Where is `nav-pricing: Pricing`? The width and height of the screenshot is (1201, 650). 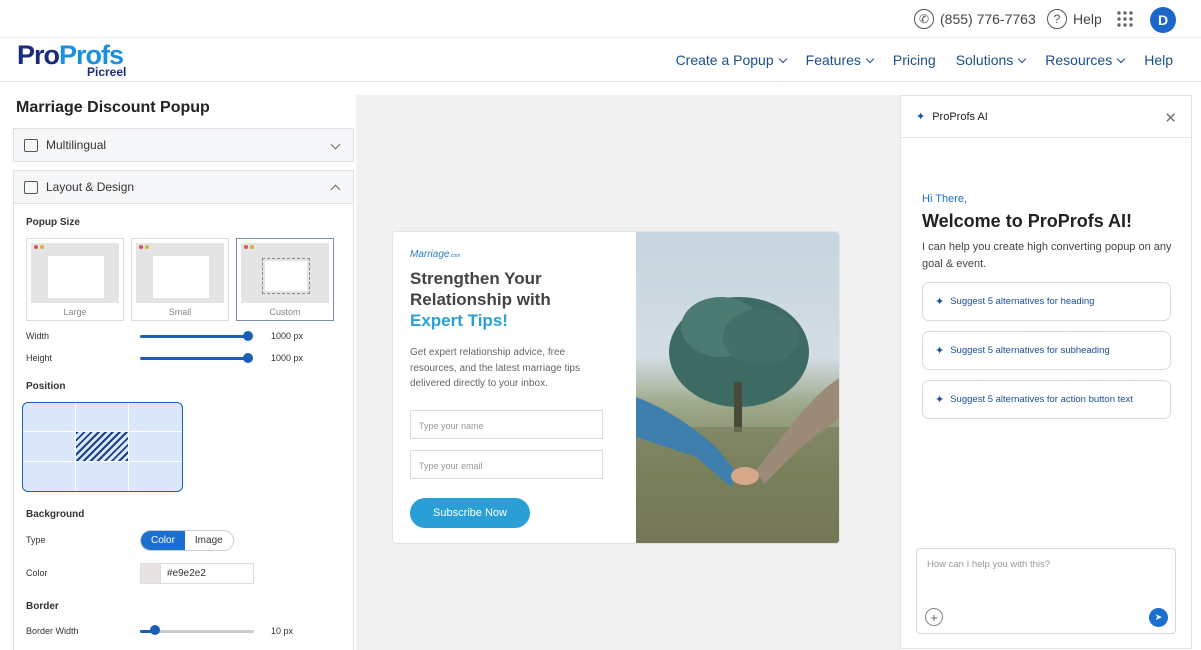
nav-pricing: Pricing is located at coordinates (914, 60).